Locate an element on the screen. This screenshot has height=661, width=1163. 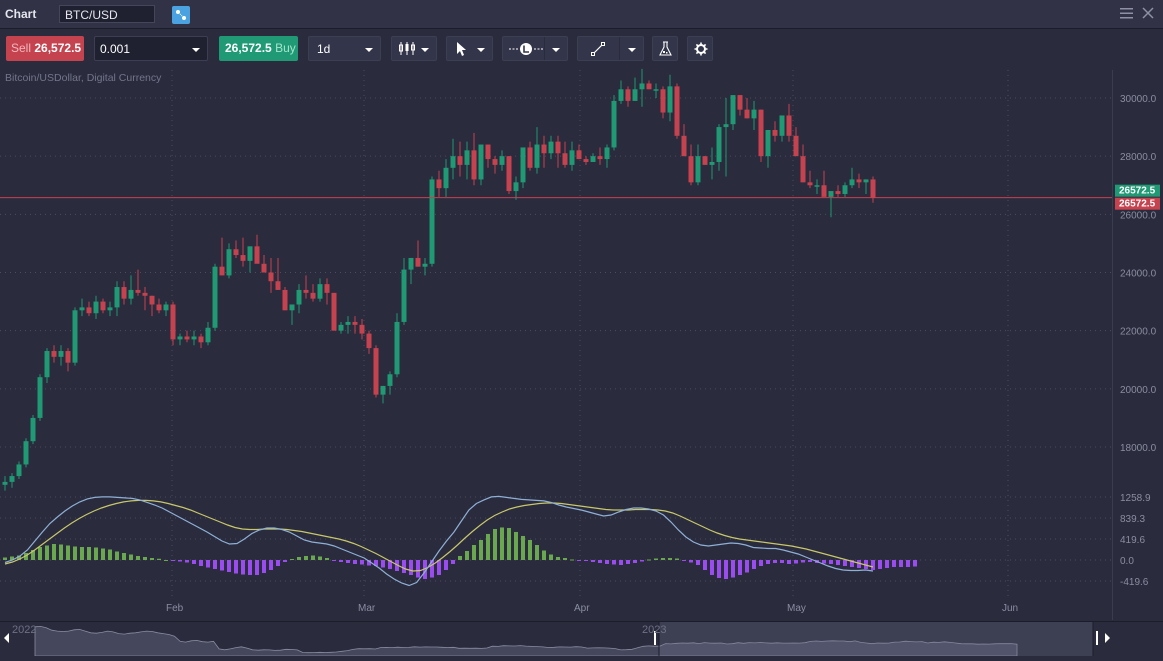
y-tick-label: 20000.0 is located at coordinates (1138, 390).